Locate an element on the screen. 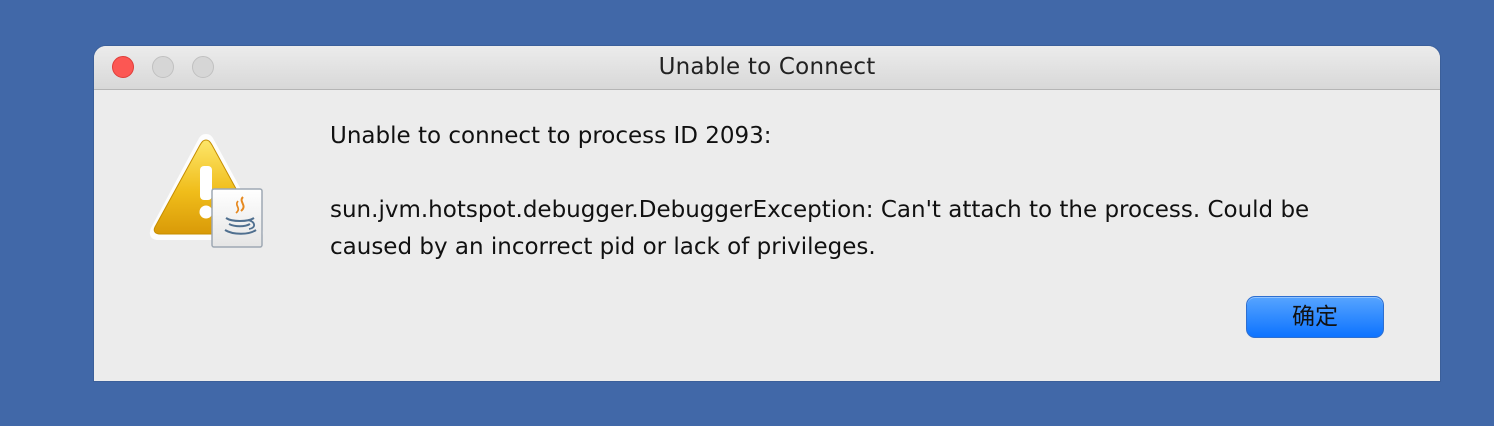  window-title: Unable to Connect is located at coordinates (767, 67).